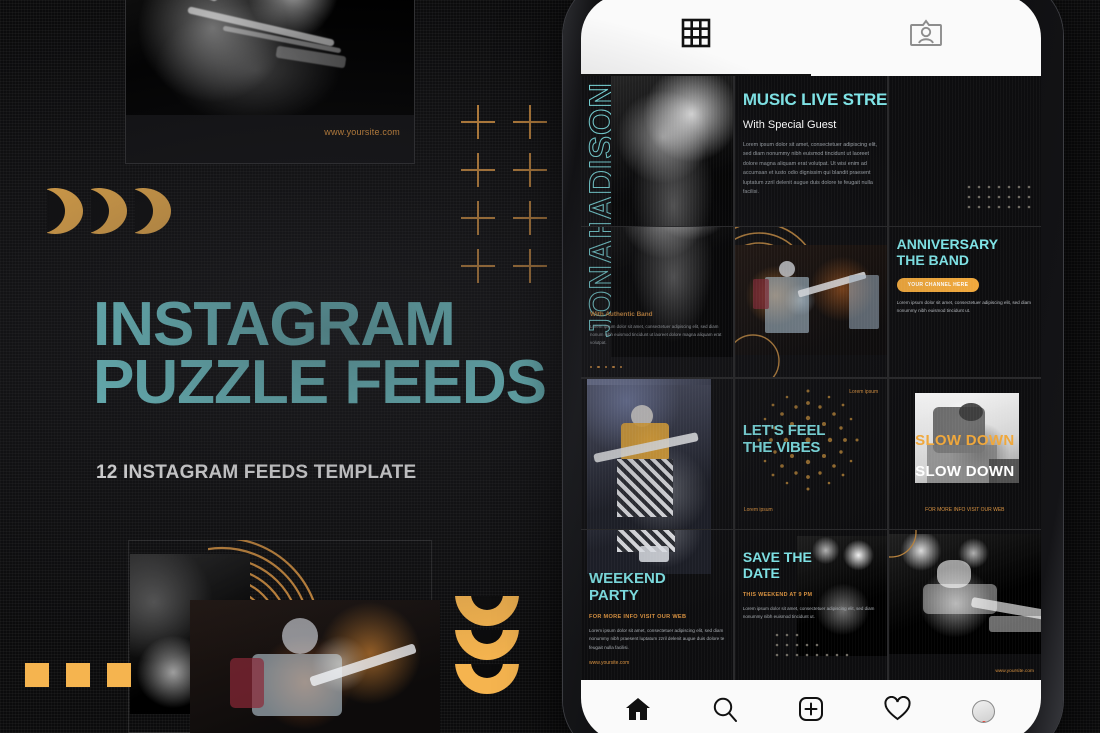  I want to click on title-line-2: PUZZLE FEEDS, so click(320, 382).